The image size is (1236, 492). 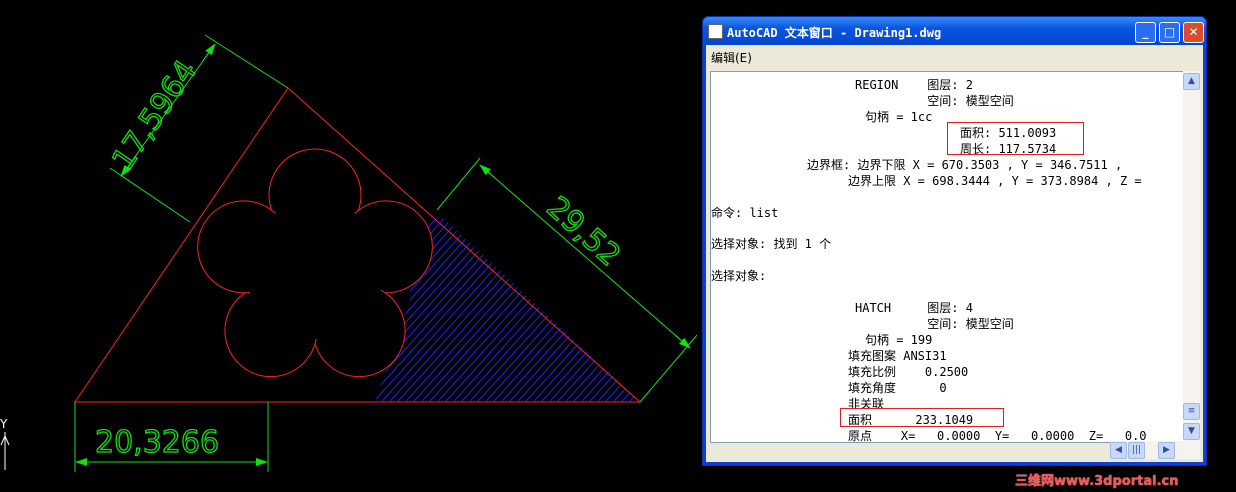 I want to click on text-line: REGION 图层: 2, so click(x=914, y=85).